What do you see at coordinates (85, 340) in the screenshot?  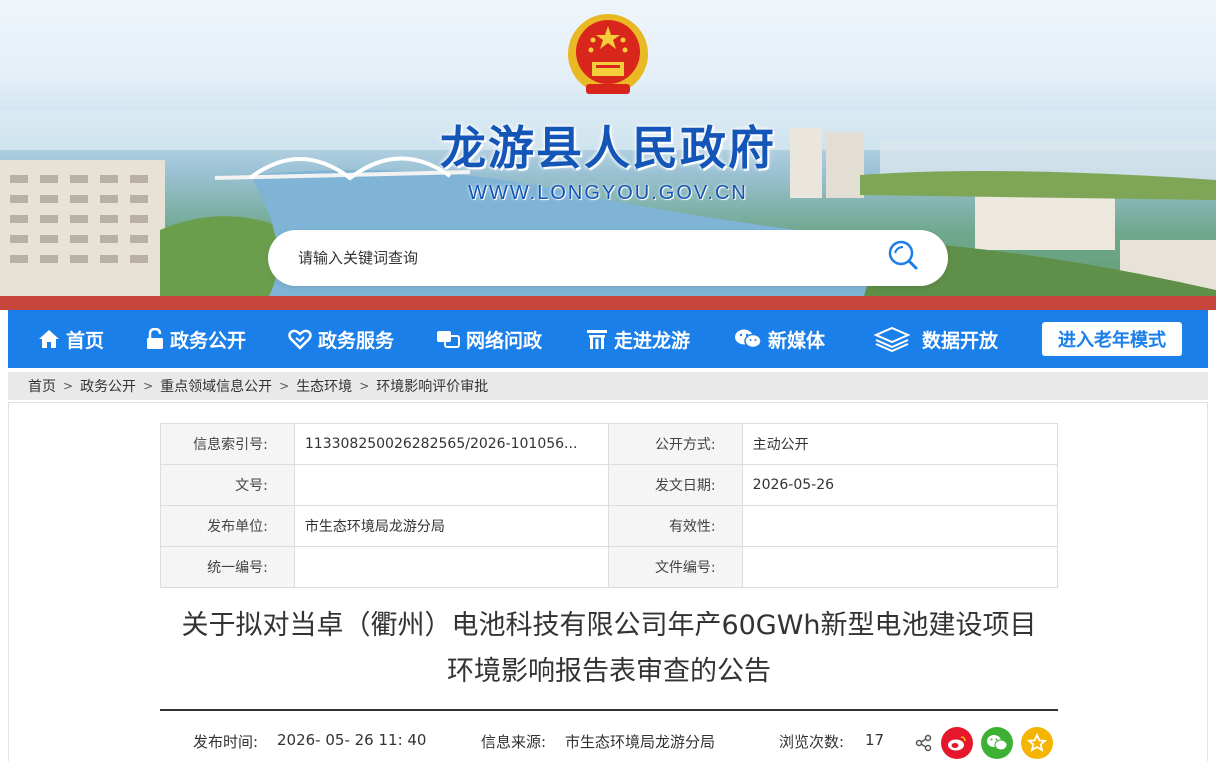 I see `nav-item-label: 首页` at bounding box center [85, 340].